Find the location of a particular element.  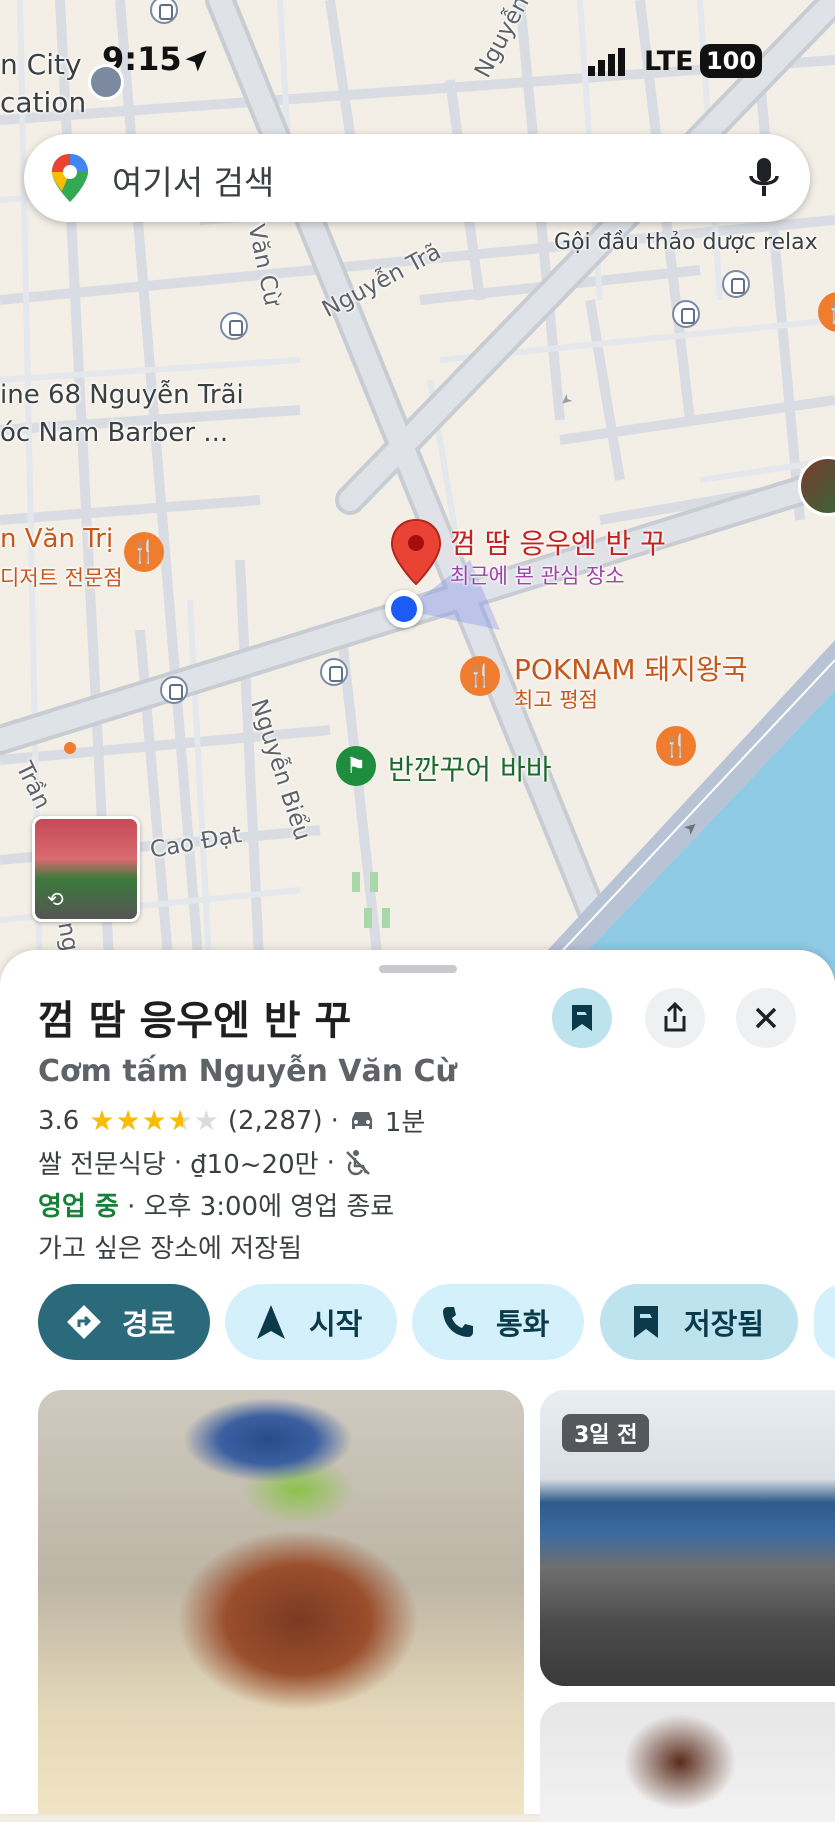

saved-button: 저장됨 is located at coordinates (699, 1322).